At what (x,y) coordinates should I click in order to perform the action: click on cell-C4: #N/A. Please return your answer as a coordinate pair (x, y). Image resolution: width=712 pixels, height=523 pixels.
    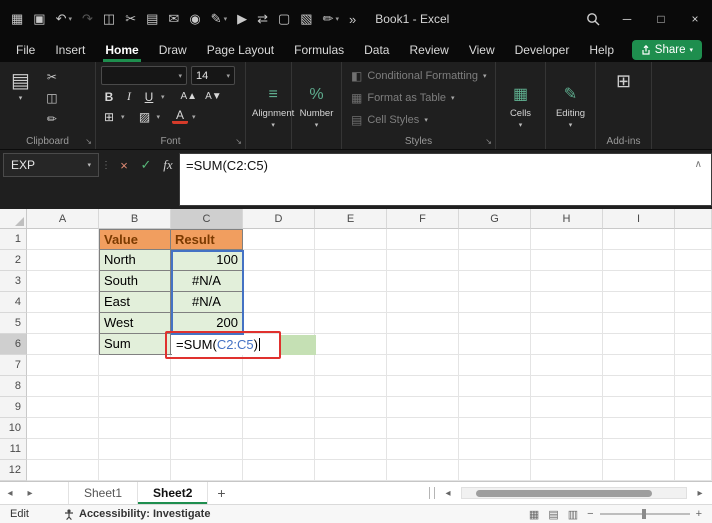
    Looking at the image, I should click on (207, 302).